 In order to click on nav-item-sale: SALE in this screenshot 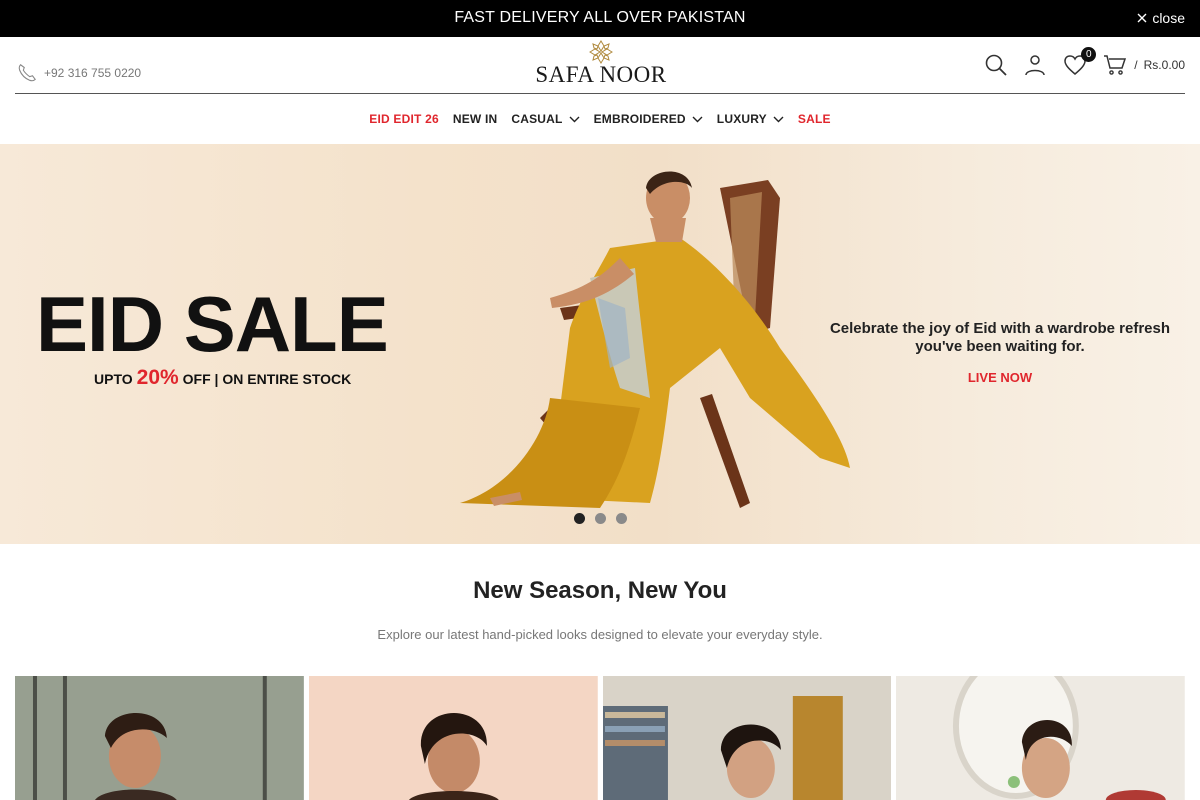, I will do `click(814, 119)`.